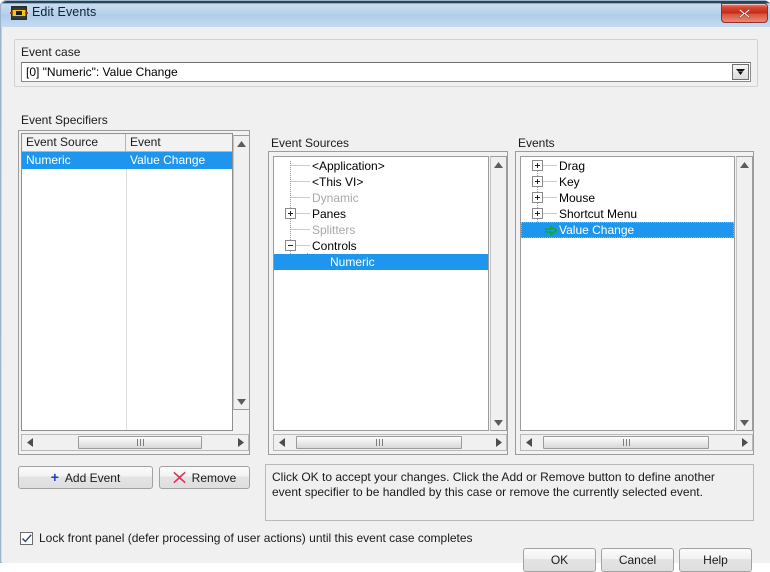 Image resolution: width=770 pixels, height=572 pixels. What do you see at coordinates (179, 477) in the screenshot?
I see `red-x-icon` at bounding box center [179, 477].